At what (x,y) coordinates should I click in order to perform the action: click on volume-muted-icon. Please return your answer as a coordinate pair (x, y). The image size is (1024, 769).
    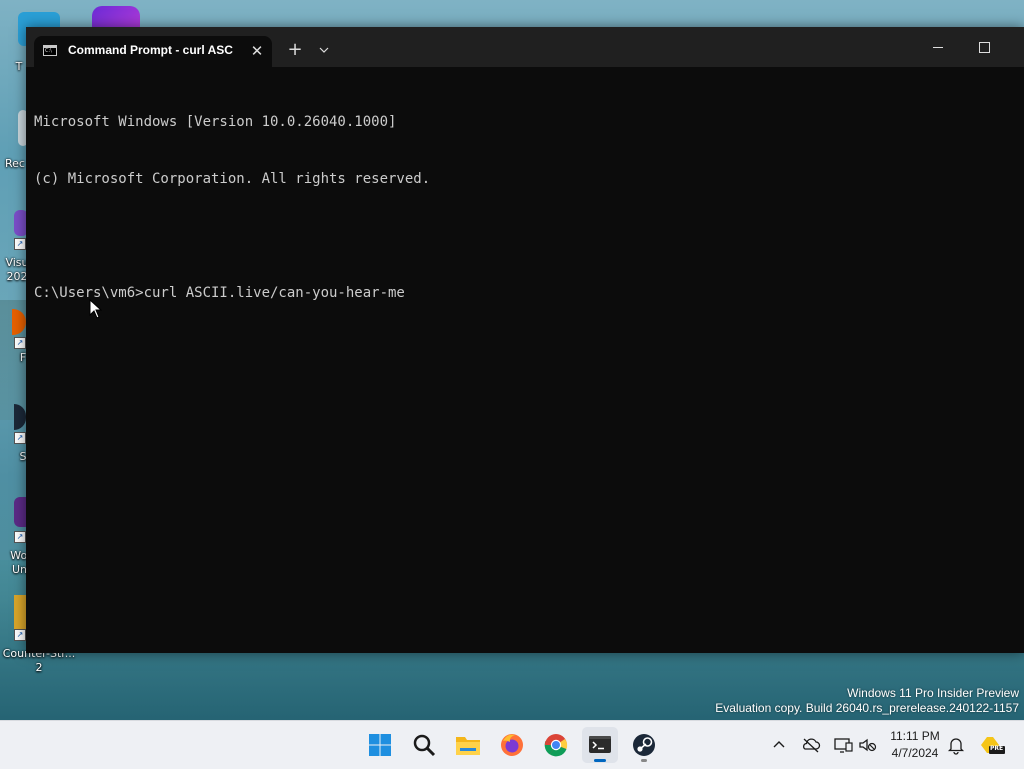
    Looking at the image, I should click on (868, 745).